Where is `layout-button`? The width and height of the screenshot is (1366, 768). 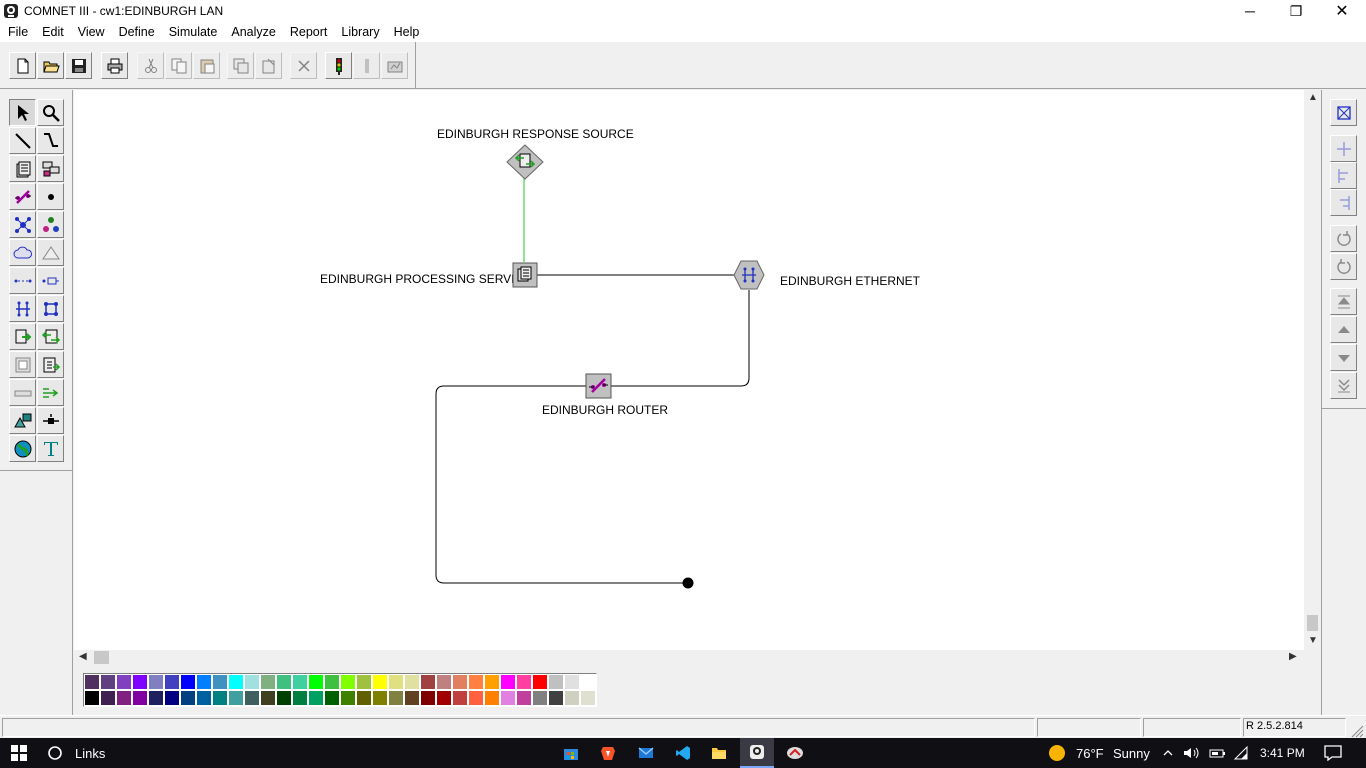
layout-button is located at coordinates (1343, 112).